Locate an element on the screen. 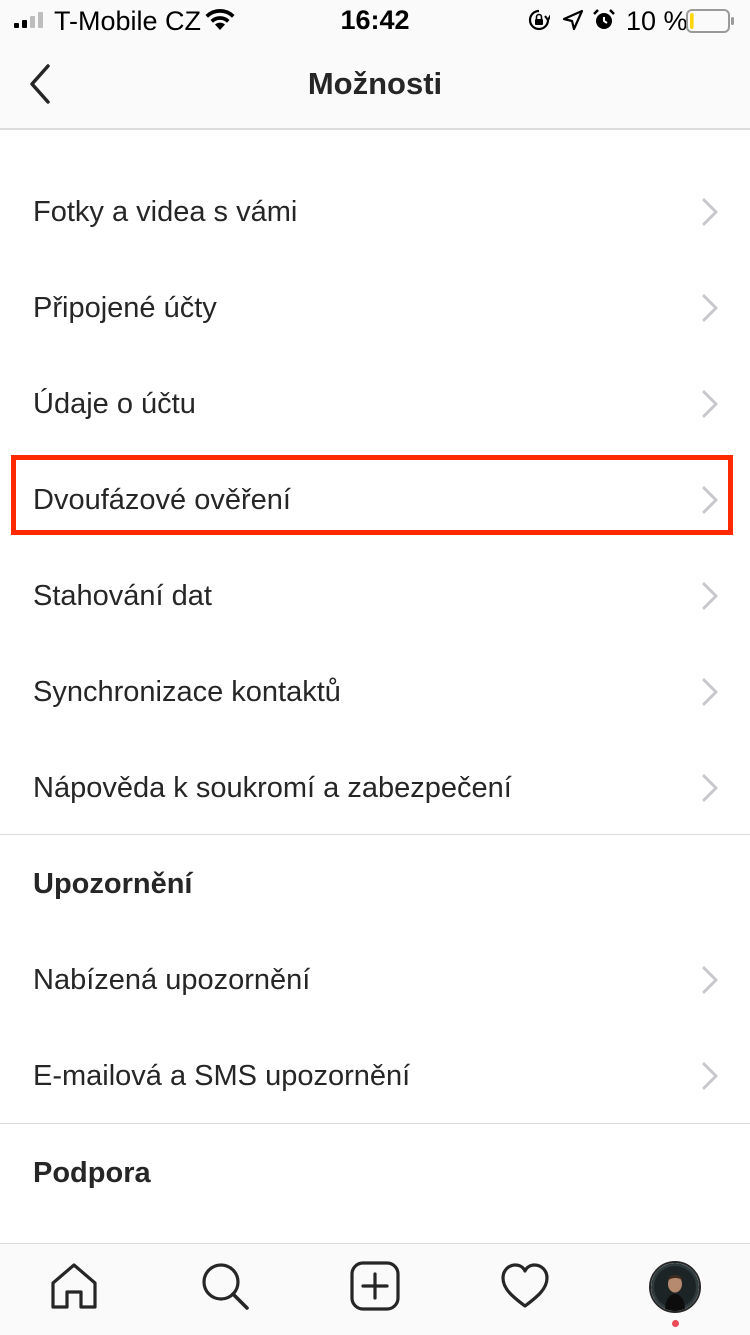 Image resolution: width=750 pixels, height=1335 pixels. settings-item-label: Stahování dat is located at coordinates (122, 596).